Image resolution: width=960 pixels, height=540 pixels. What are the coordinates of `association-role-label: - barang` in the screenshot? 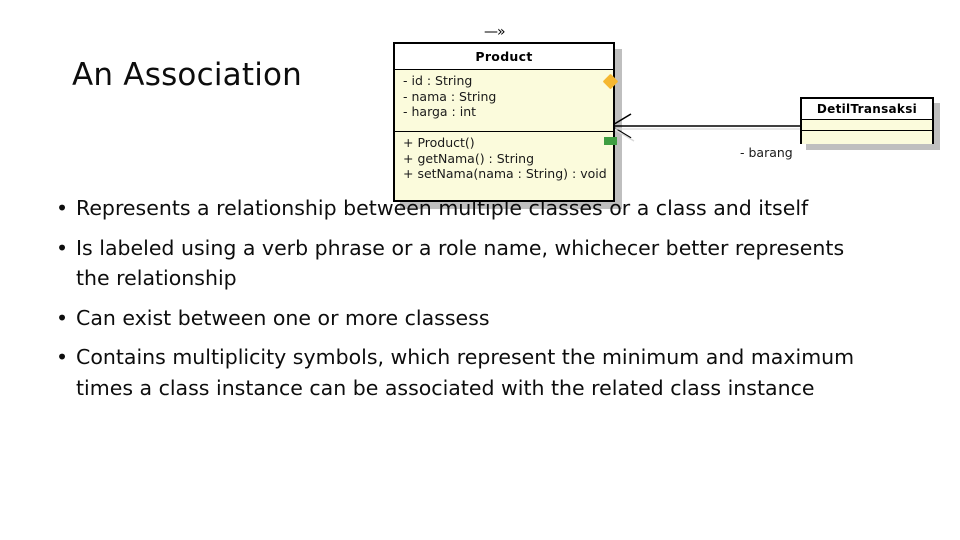 It's located at (766, 152).